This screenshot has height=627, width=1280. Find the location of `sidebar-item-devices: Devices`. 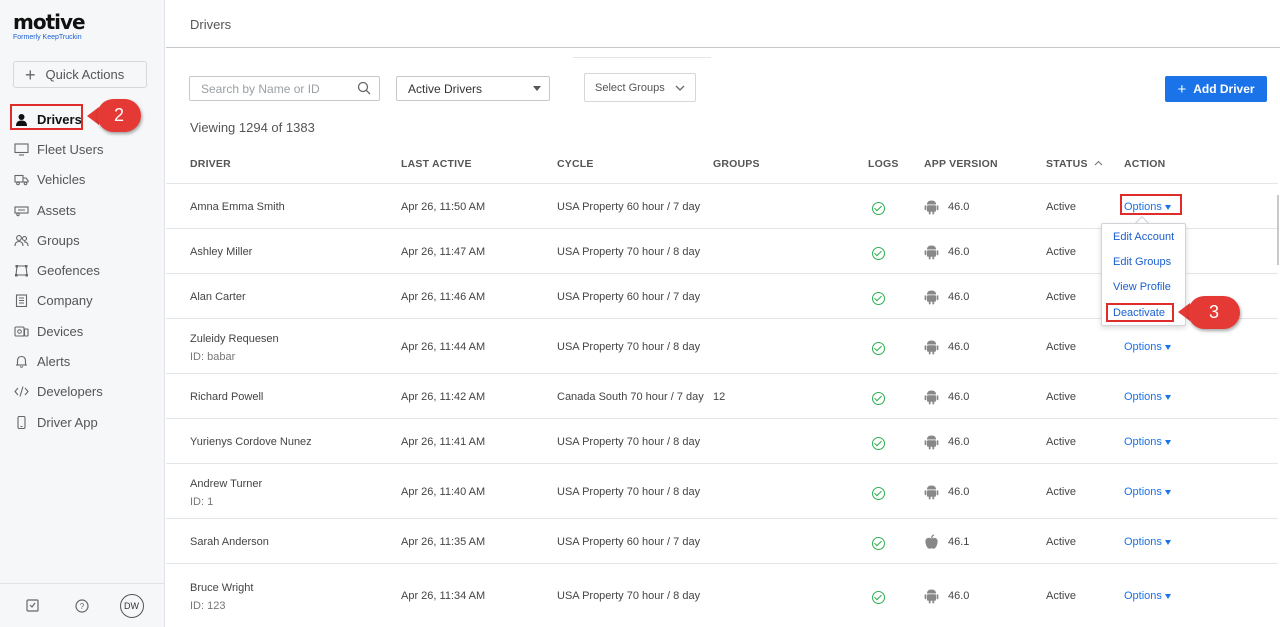

sidebar-item-devices: Devices is located at coordinates (82, 331).